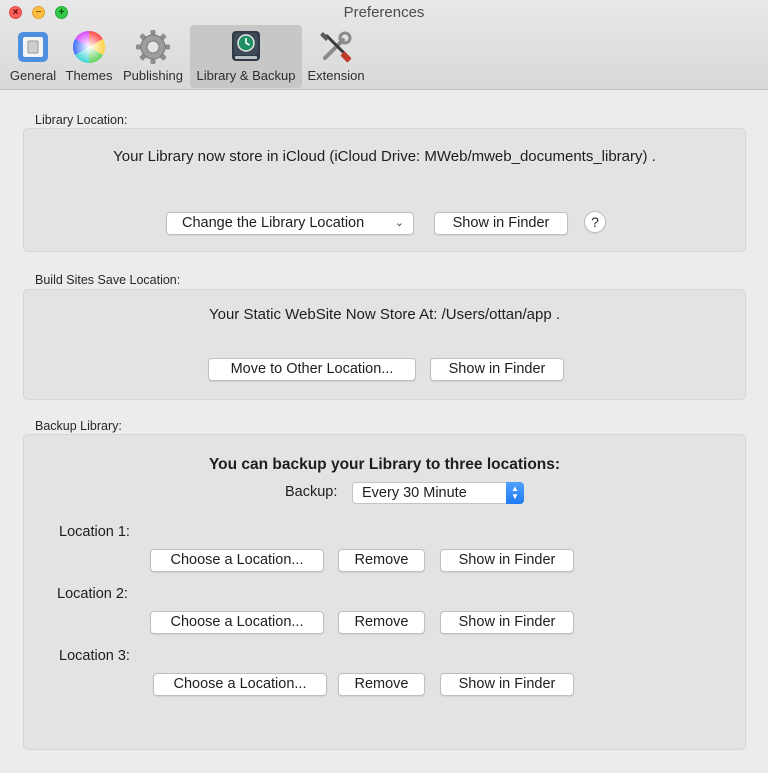 The height and width of the screenshot is (773, 768). What do you see at coordinates (336, 47) in the screenshot?
I see `tools-icon` at bounding box center [336, 47].